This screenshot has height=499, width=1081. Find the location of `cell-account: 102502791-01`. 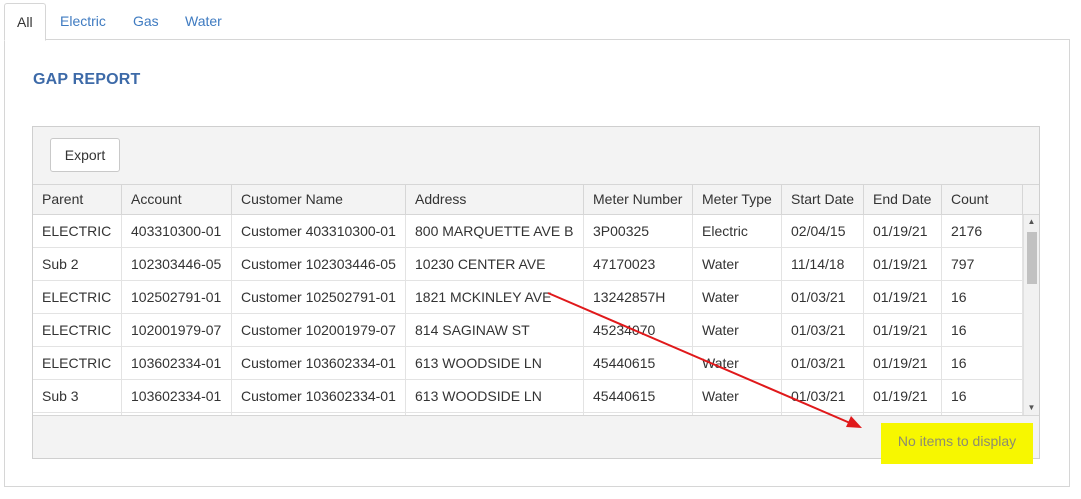

cell-account: 102502791-01 is located at coordinates (177, 297).